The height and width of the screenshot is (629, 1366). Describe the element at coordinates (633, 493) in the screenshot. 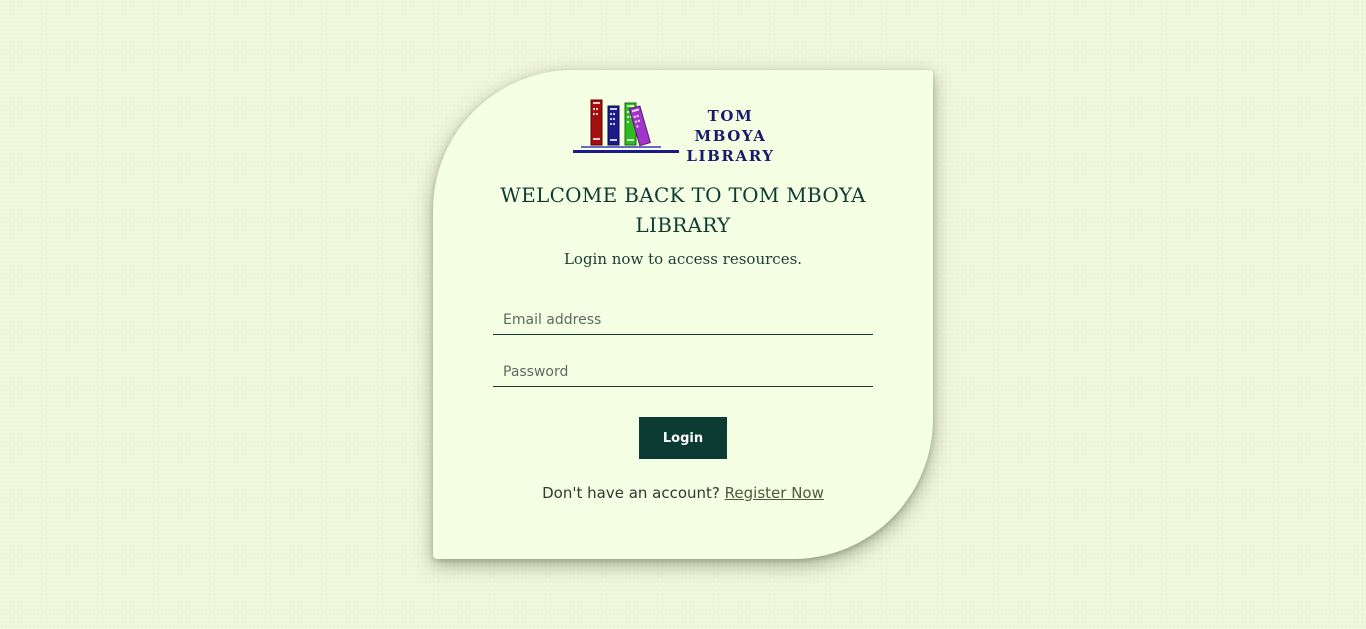

I see `register-prompt-text: Don't have an account?` at that location.